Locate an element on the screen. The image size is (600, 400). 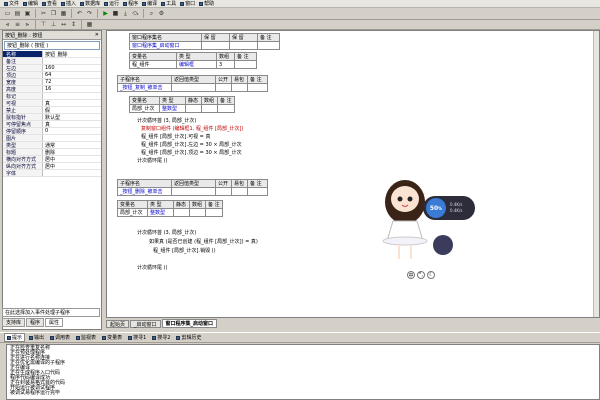
editor-tab: 窗口程序集_启动窗口 is located at coordinates (189, 323).